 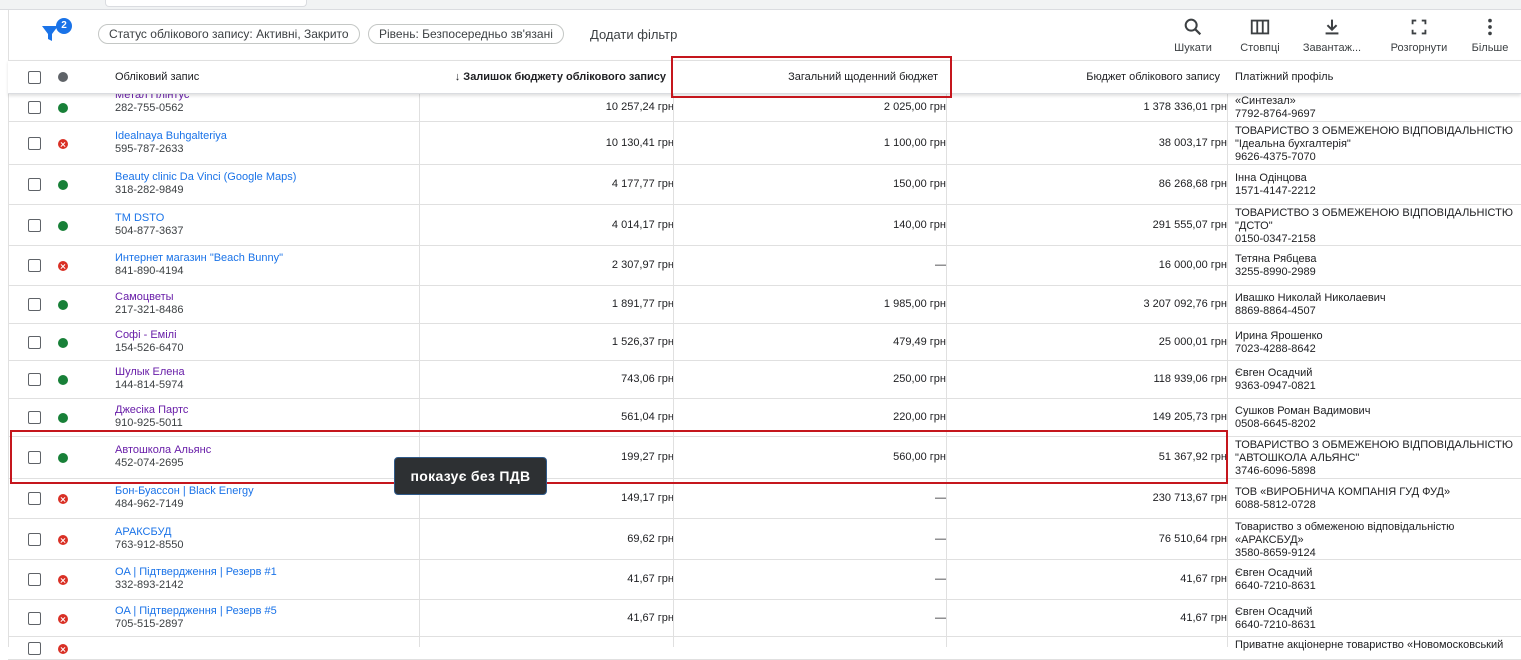 What do you see at coordinates (1275, 625) in the screenshot?
I see `payment-profile-line: 6640-7210-8631` at bounding box center [1275, 625].